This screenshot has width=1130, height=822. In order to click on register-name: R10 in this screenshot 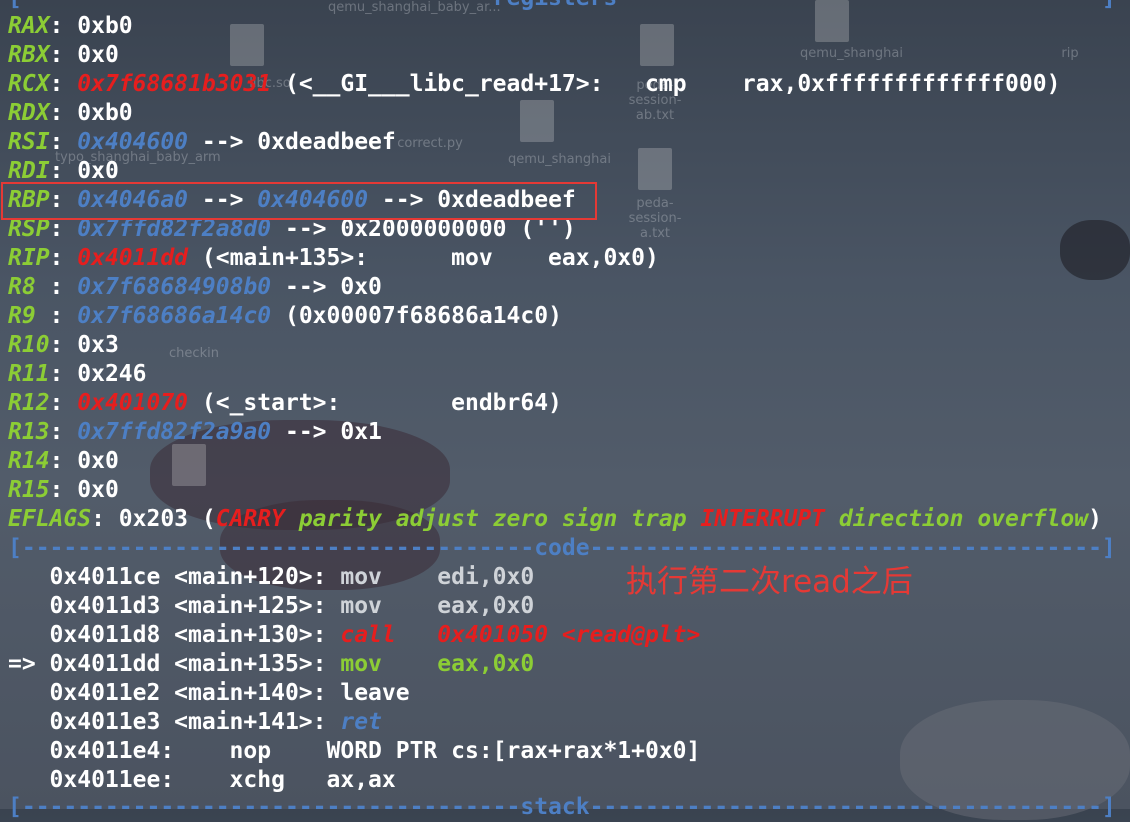, I will do `click(29, 345)`.